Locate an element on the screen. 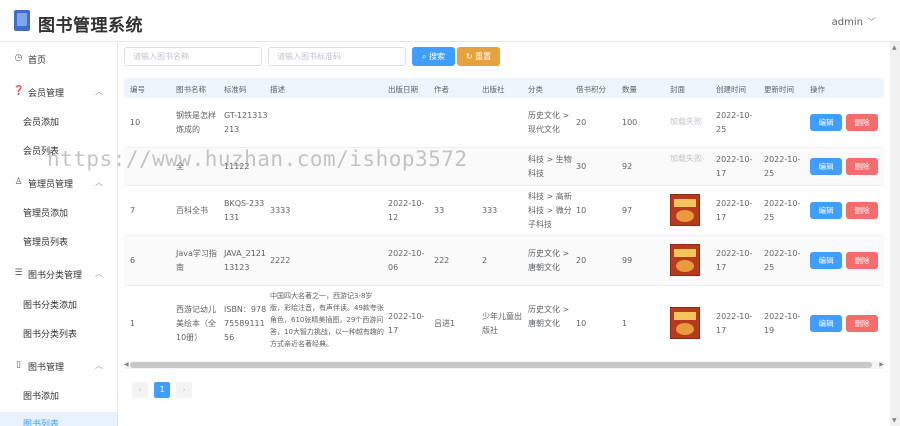 This screenshot has width=900, height=426. cell-name: 西游记幼儿美绘本（全10册） is located at coordinates (196, 323).